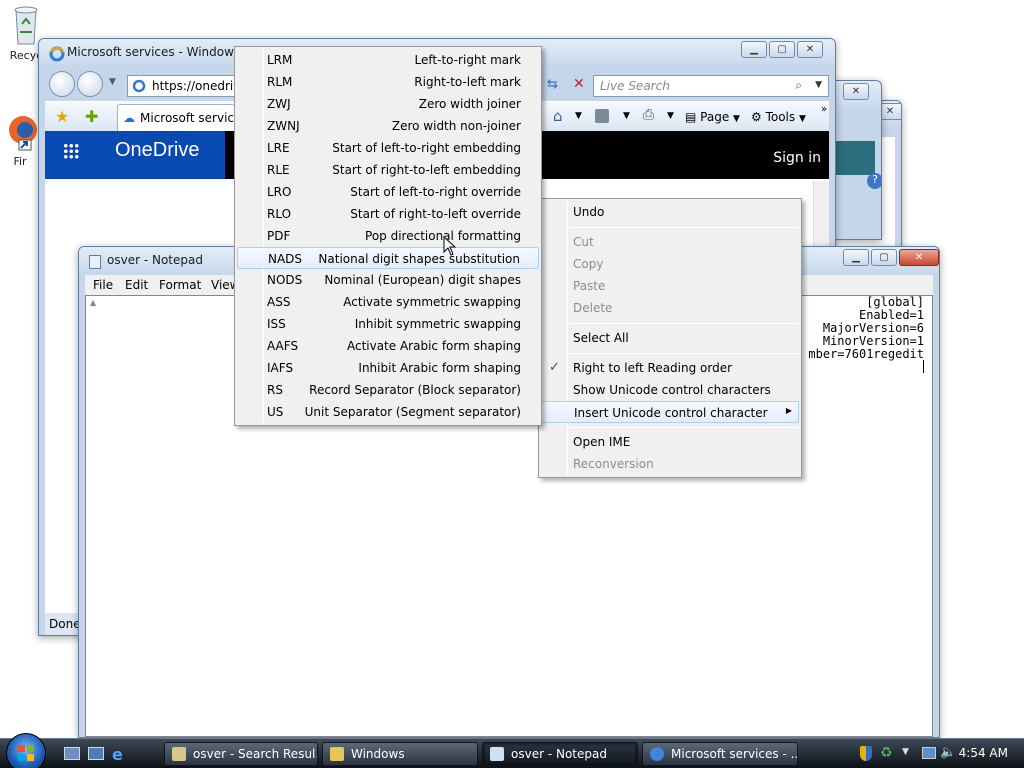 The image size is (1024, 768). Describe the element at coordinates (155, 260) in the screenshot. I see `notepad-title: osver - Notepad` at that location.